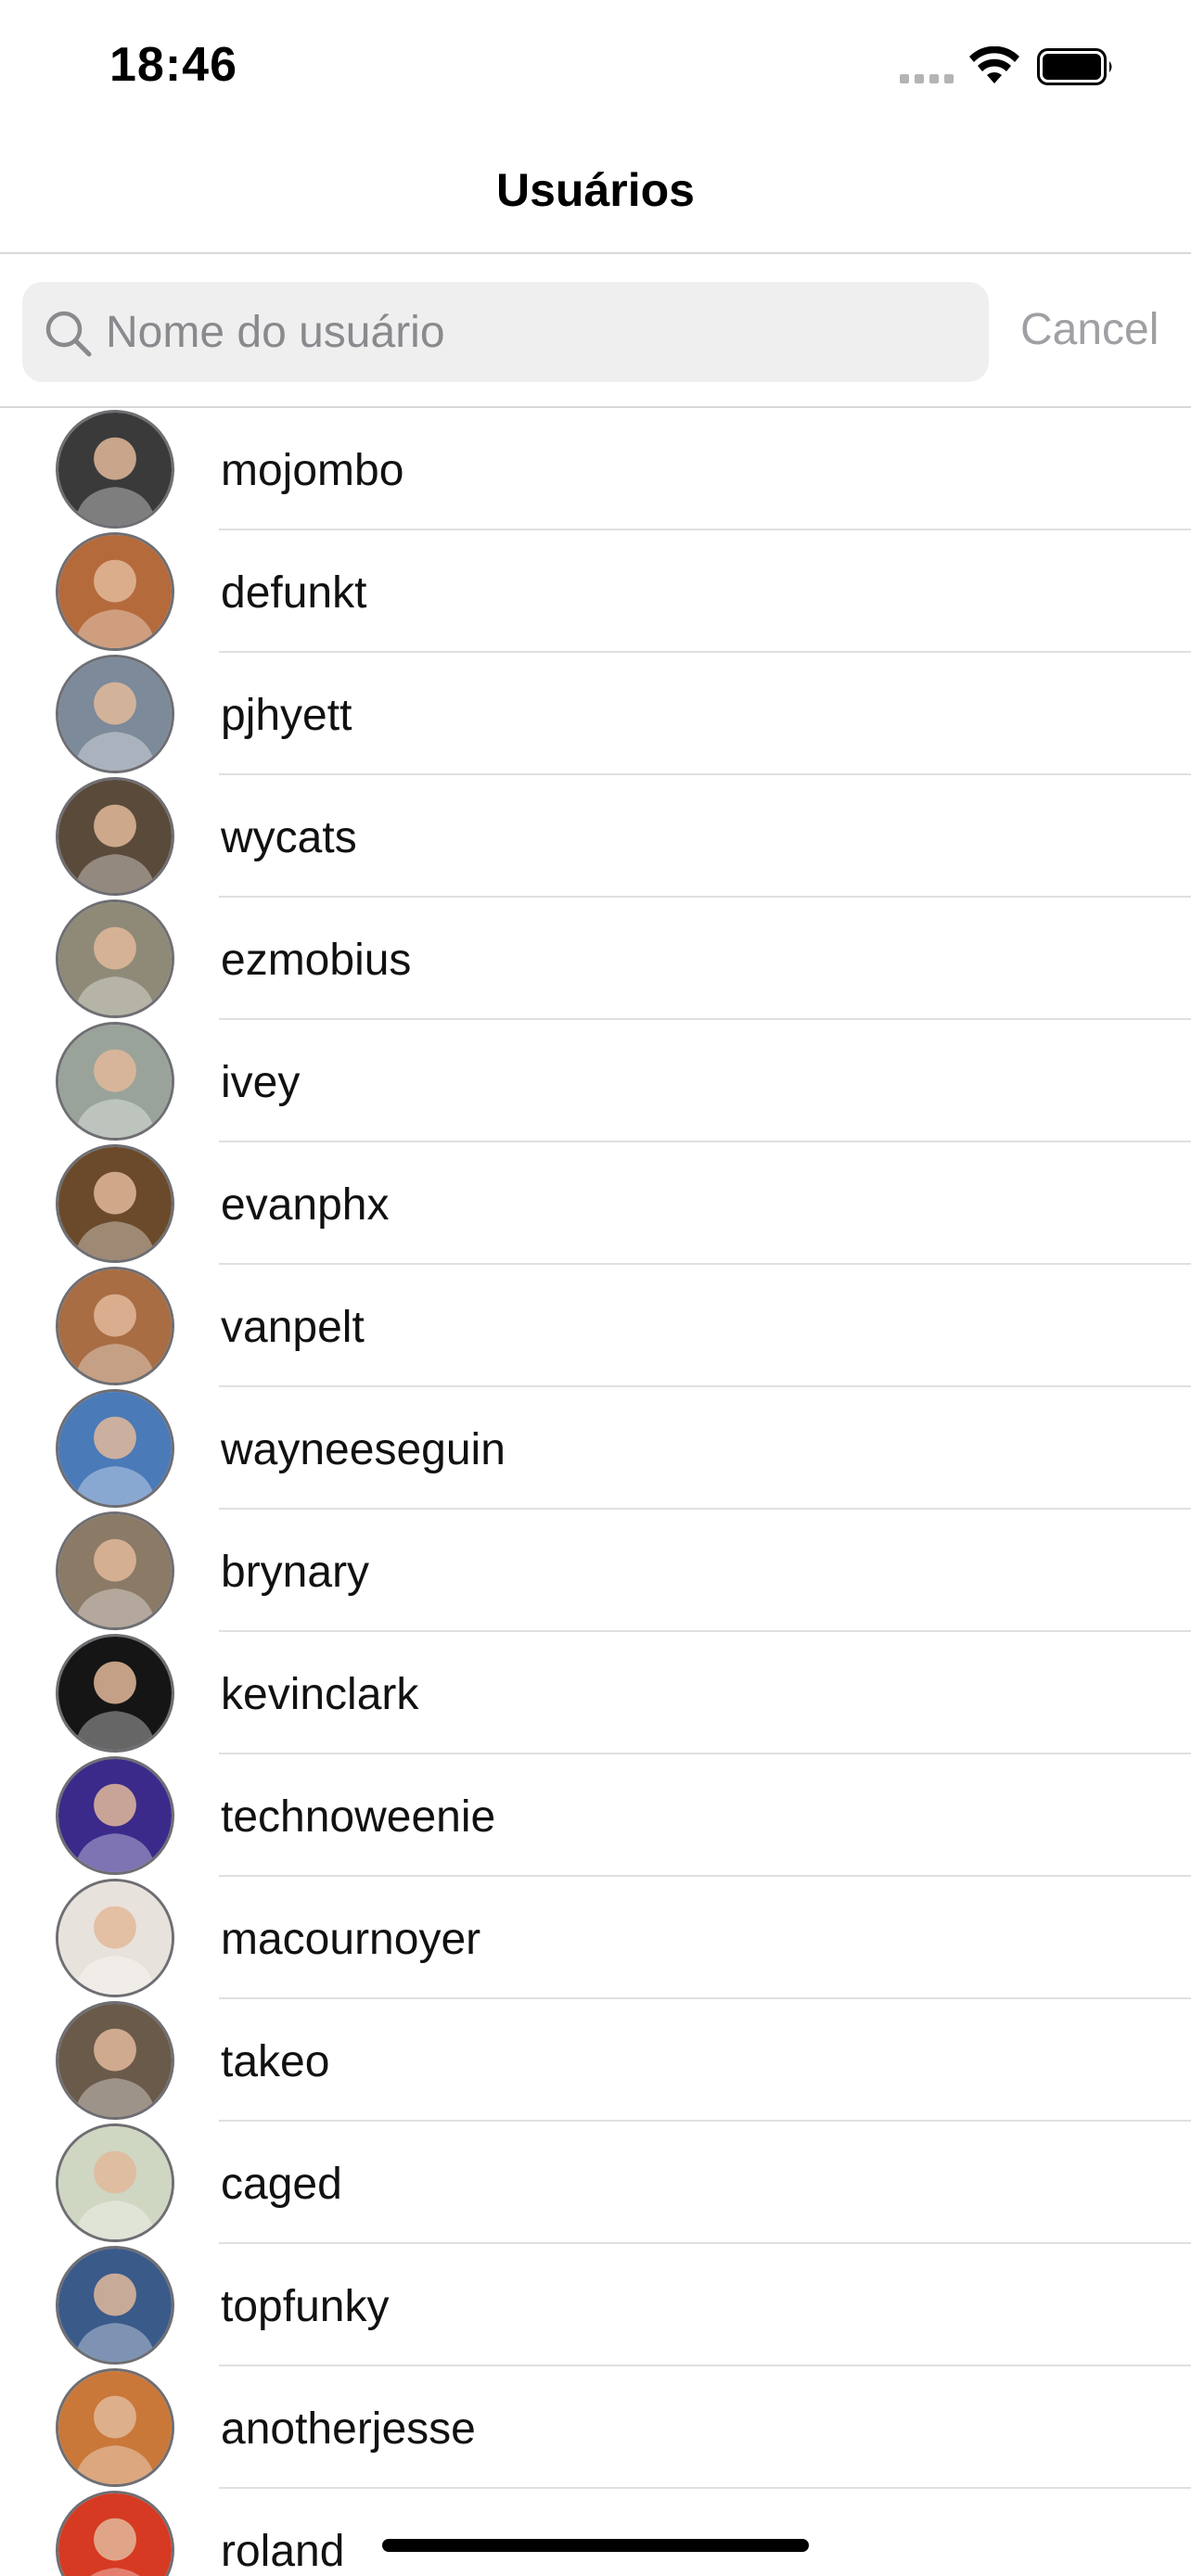 The image size is (1191, 2576). What do you see at coordinates (595, 69) in the screenshot?
I see `status-bar: 18:46` at bounding box center [595, 69].